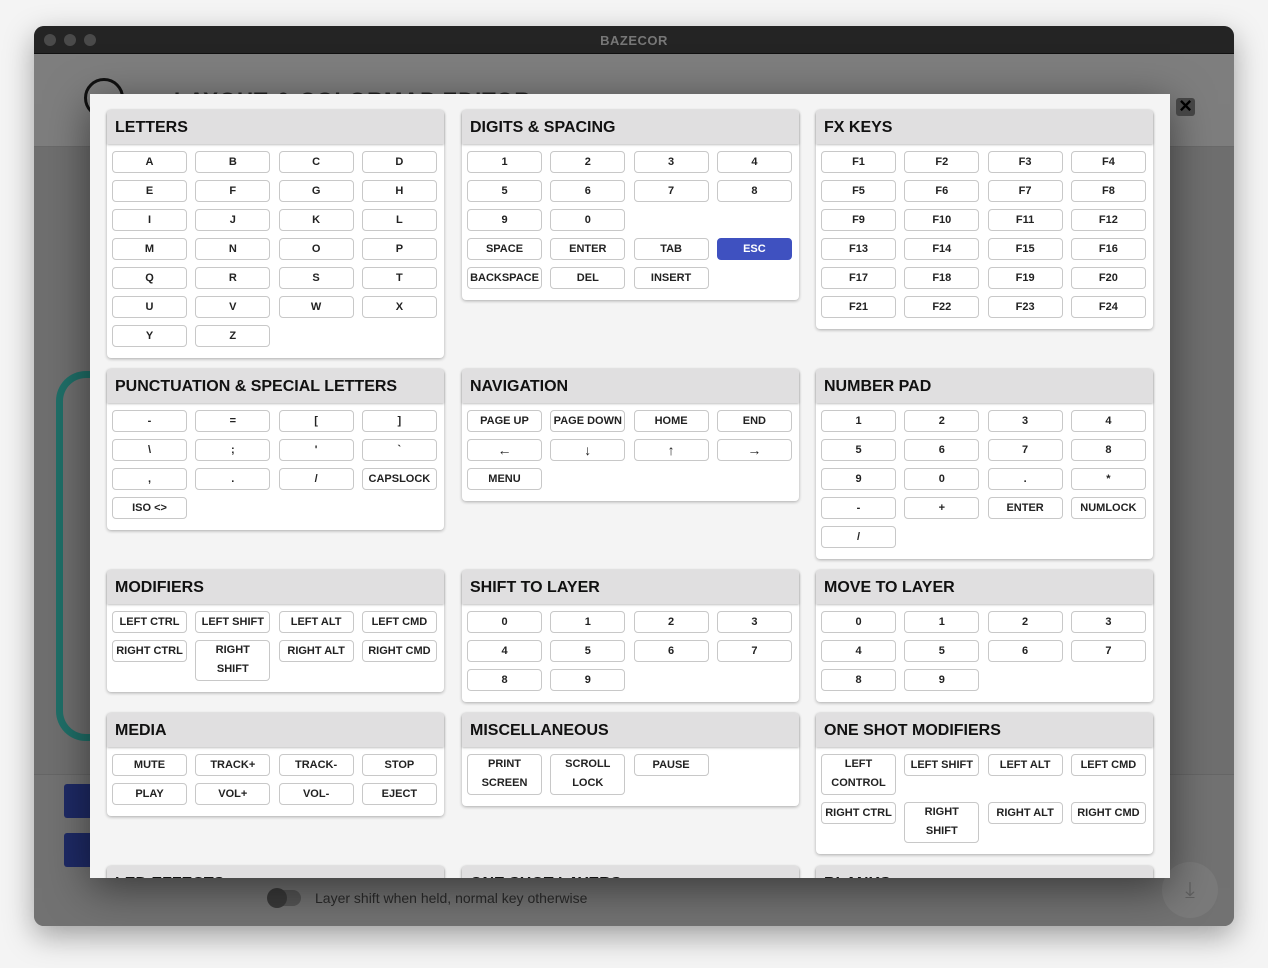 Image resolution: width=1268 pixels, height=968 pixels. Describe the element at coordinates (1025, 220) in the screenshot. I see `key-f11: F11` at that location.